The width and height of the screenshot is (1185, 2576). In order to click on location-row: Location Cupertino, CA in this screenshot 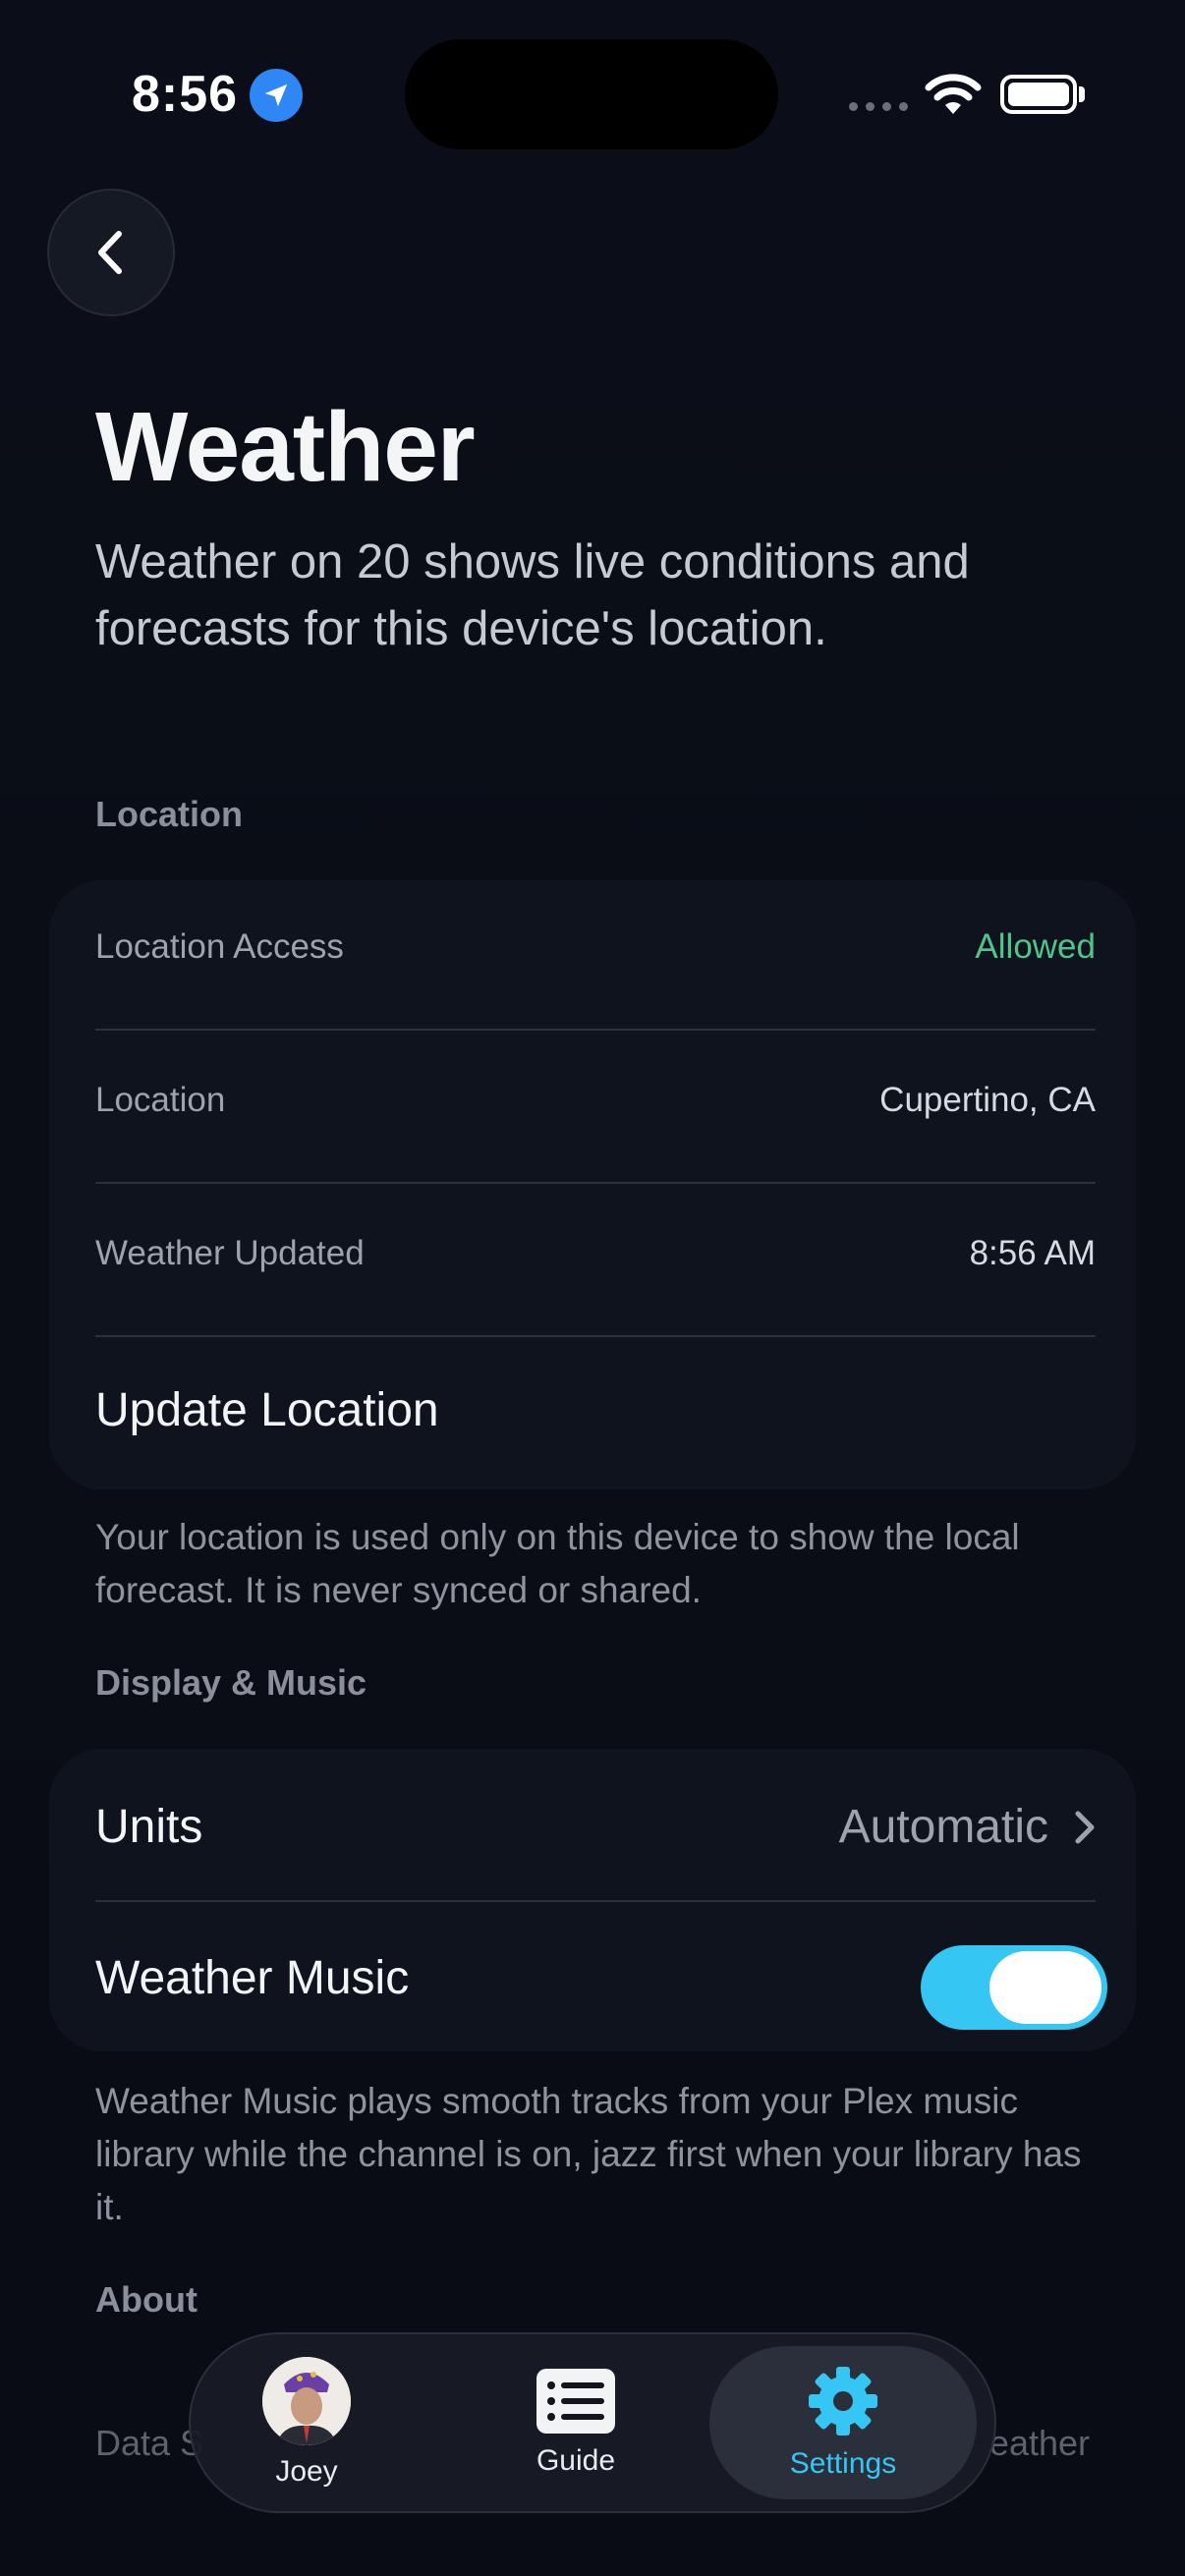, I will do `click(596, 1100)`.